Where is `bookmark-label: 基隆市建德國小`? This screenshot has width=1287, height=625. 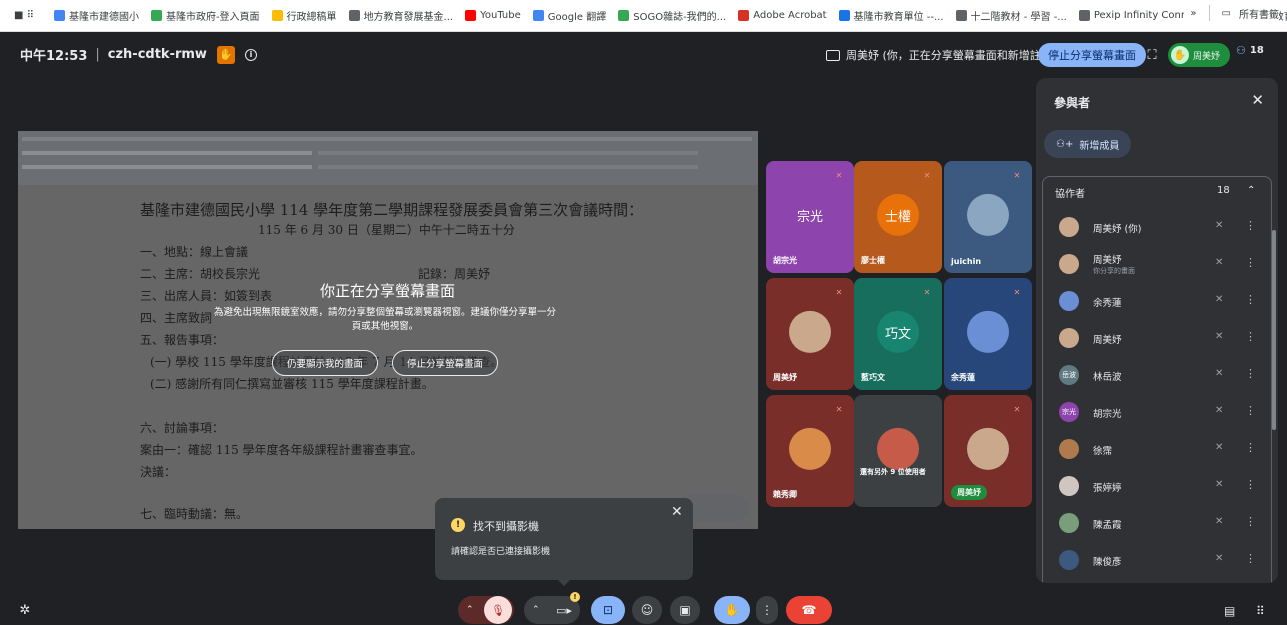
bookmark-label: 基隆市建德國小 is located at coordinates (103, 17).